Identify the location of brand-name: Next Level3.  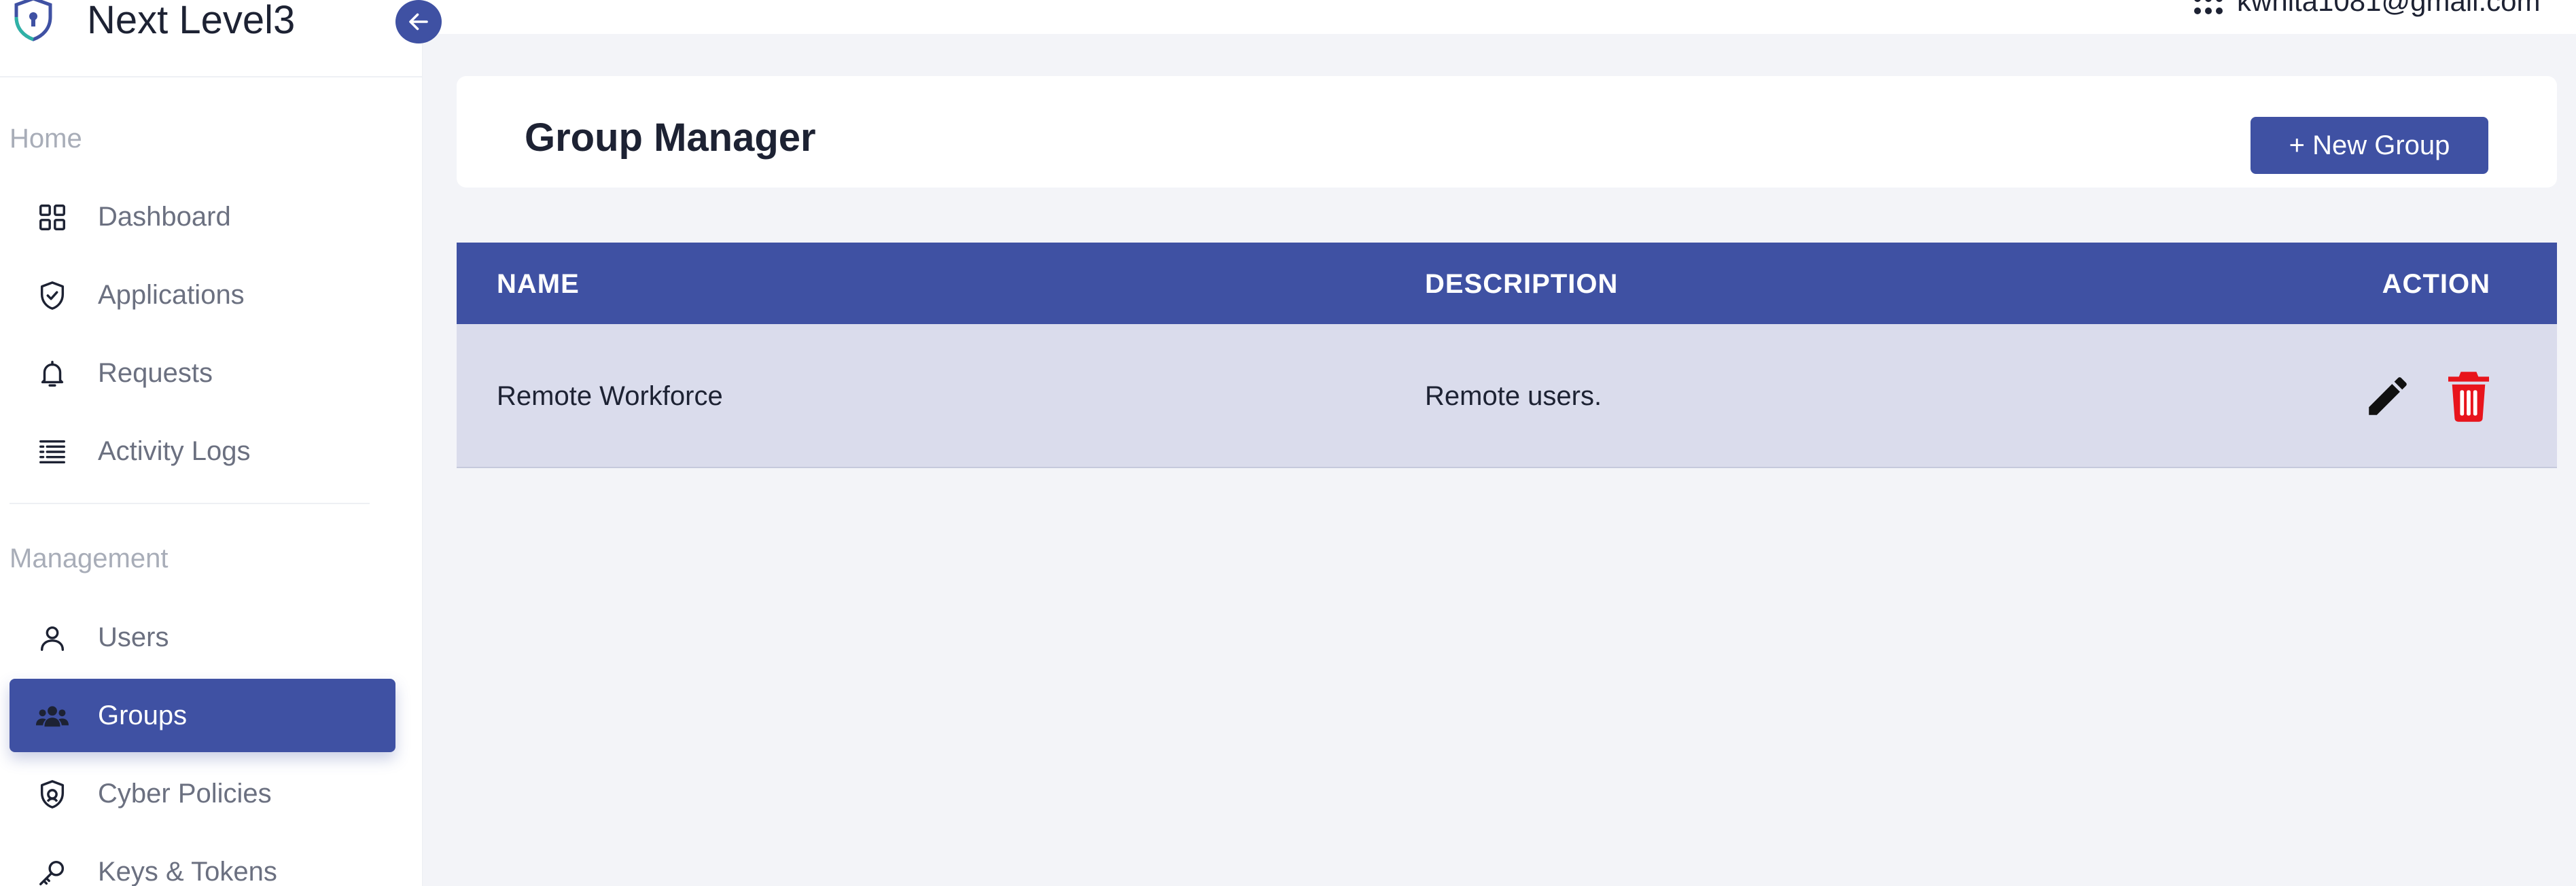
(192, 21).